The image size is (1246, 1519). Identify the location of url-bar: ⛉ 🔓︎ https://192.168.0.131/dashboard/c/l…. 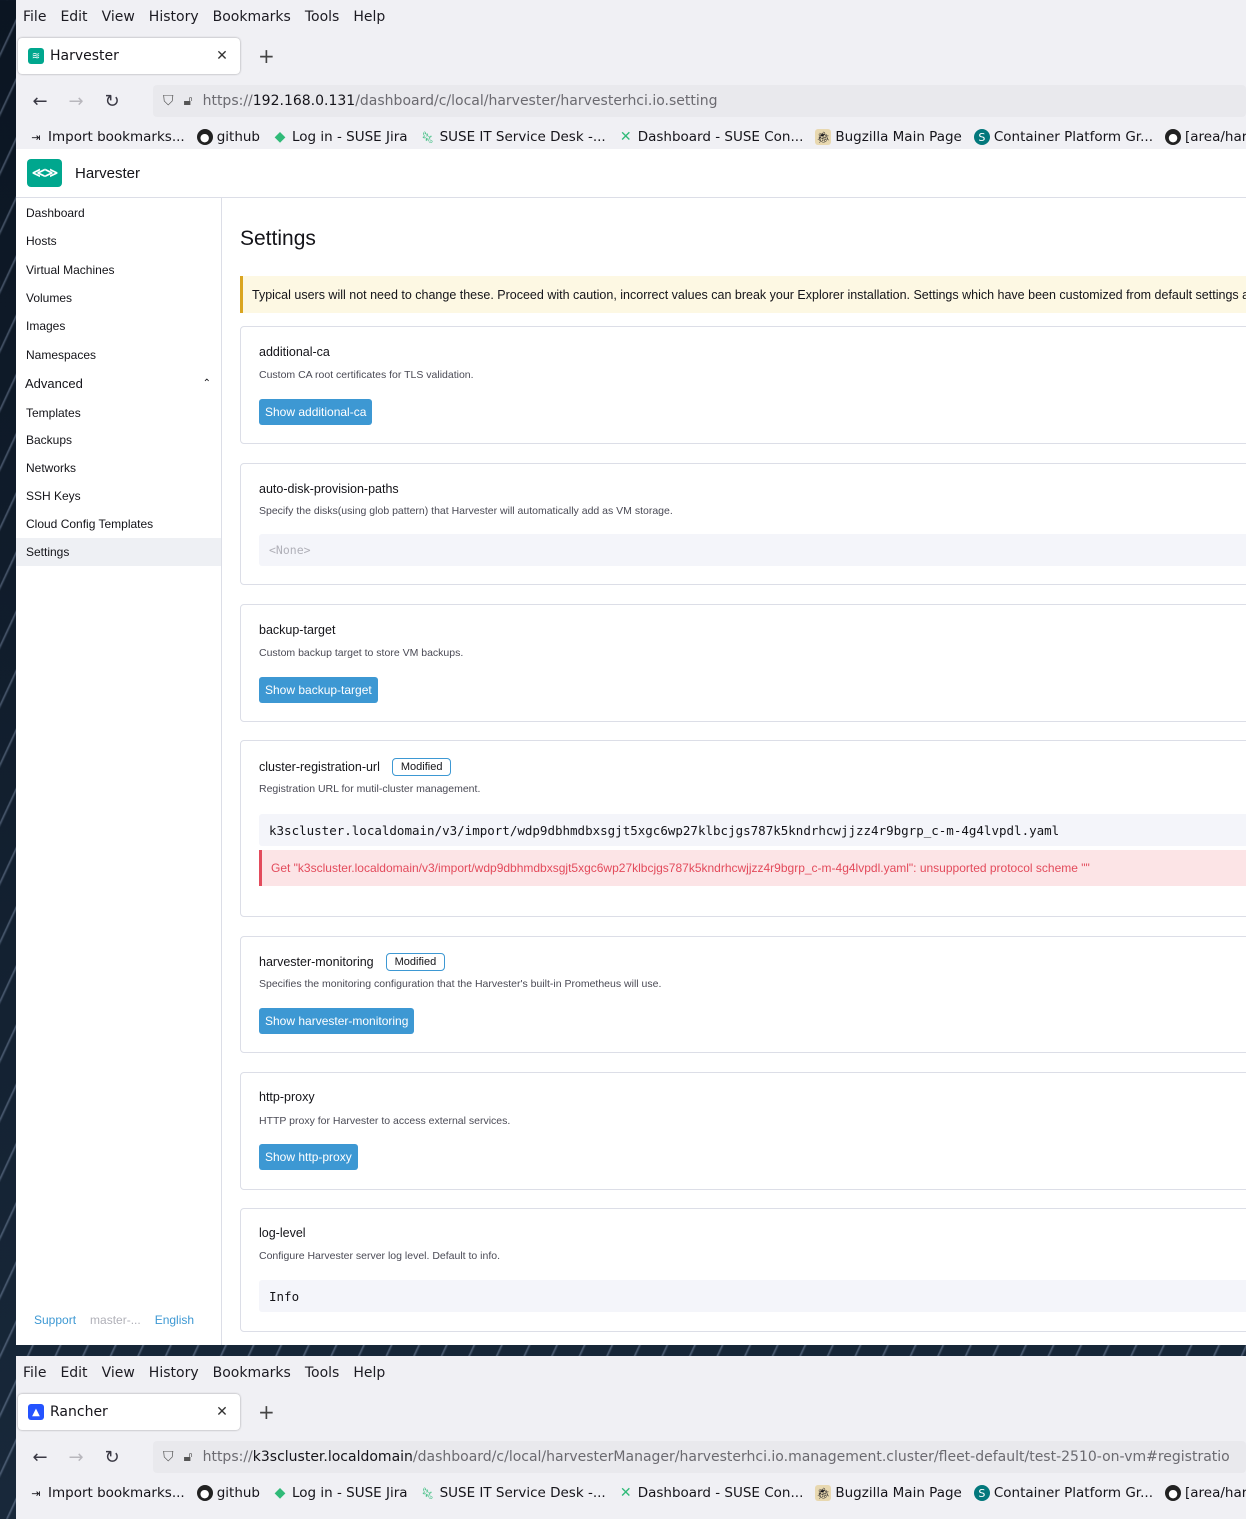
(699, 101).